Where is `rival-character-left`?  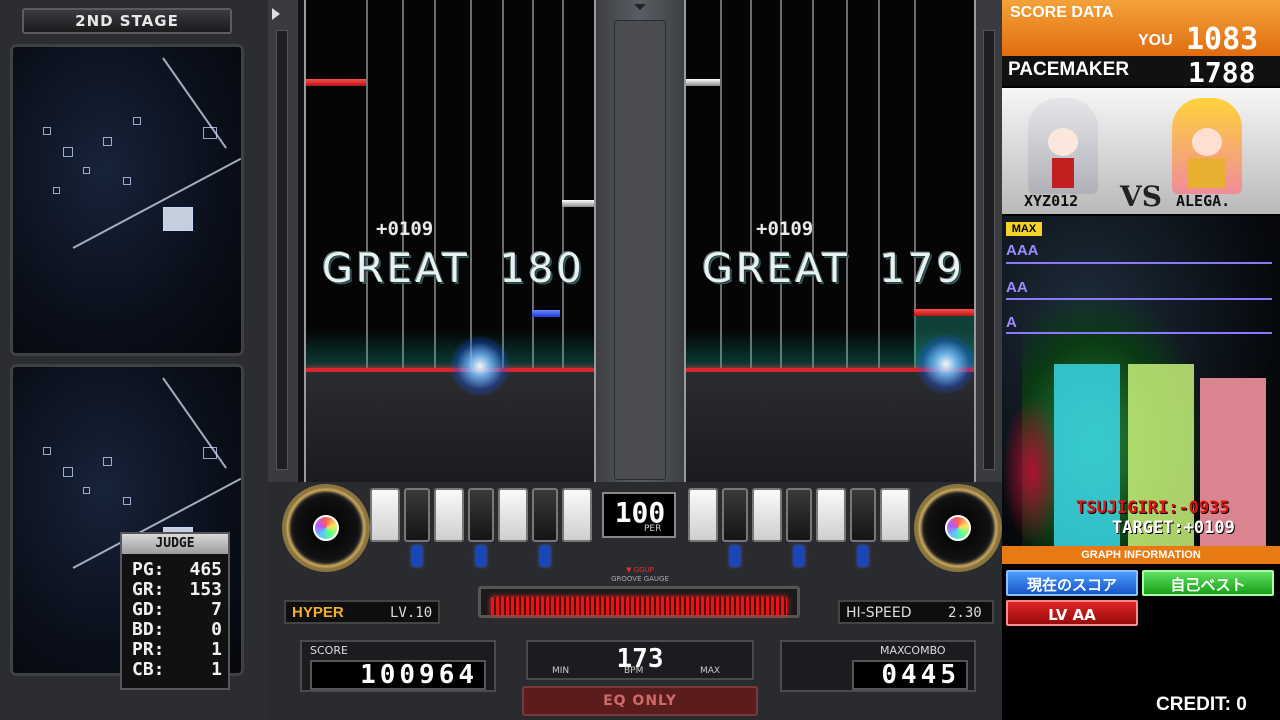 rival-character-left is located at coordinates (1063, 146).